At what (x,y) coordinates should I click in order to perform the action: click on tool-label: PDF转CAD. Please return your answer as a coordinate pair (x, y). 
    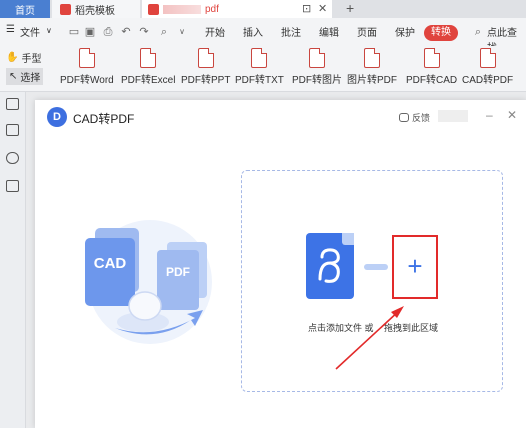
    Looking at the image, I should click on (432, 80).